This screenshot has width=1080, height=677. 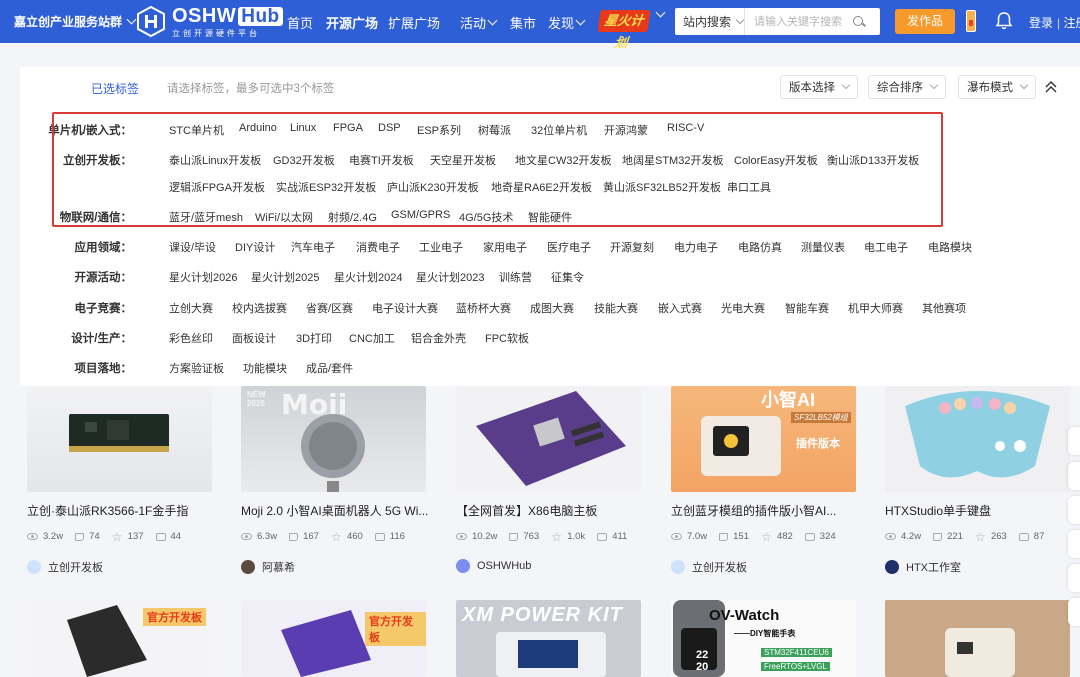 I want to click on project-card, so click(x=977, y=638).